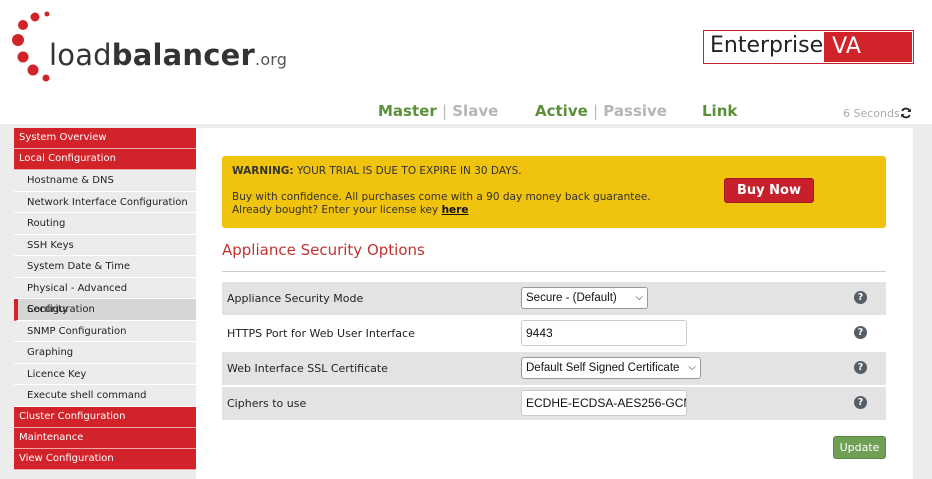 The width and height of the screenshot is (932, 479). I want to click on page-title: Appliance Security Options, so click(323, 250).